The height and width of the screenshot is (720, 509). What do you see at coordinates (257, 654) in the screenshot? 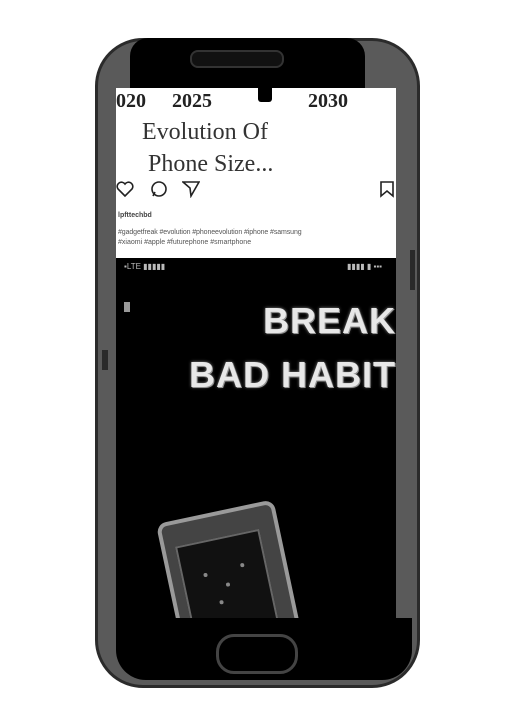
I see `home-button` at bounding box center [257, 654].